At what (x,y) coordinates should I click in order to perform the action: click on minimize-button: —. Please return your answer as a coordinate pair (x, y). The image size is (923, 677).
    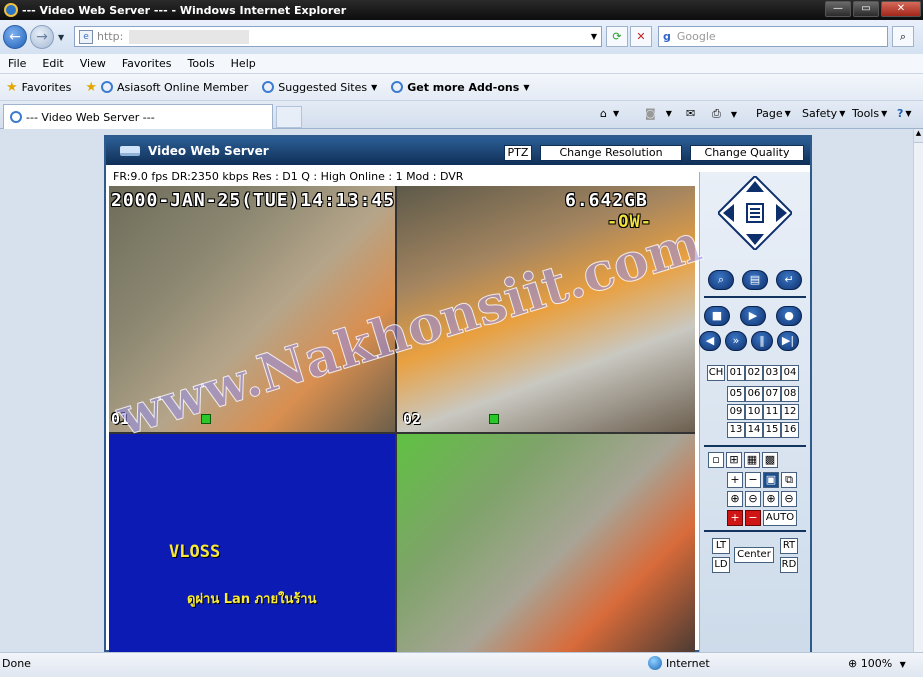
    Looking at the image, I should click on (838, 9).